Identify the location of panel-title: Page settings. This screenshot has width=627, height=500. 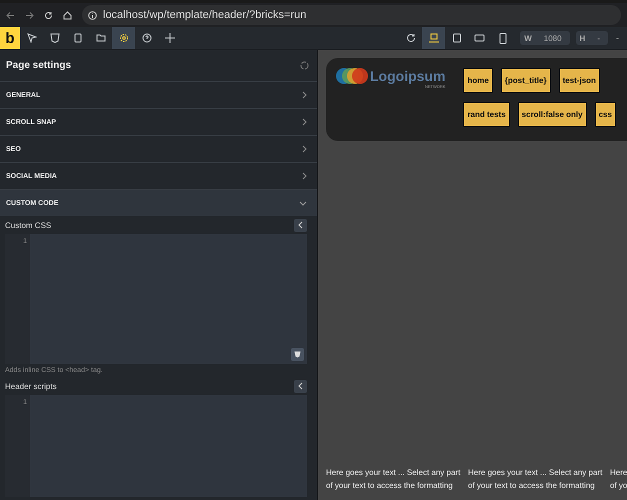
(39, 65).